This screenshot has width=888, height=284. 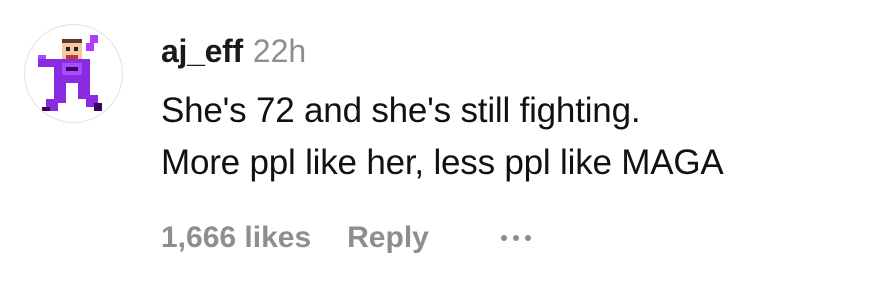 I want to click on ellipsis-icon, so click(x=515, y=238).